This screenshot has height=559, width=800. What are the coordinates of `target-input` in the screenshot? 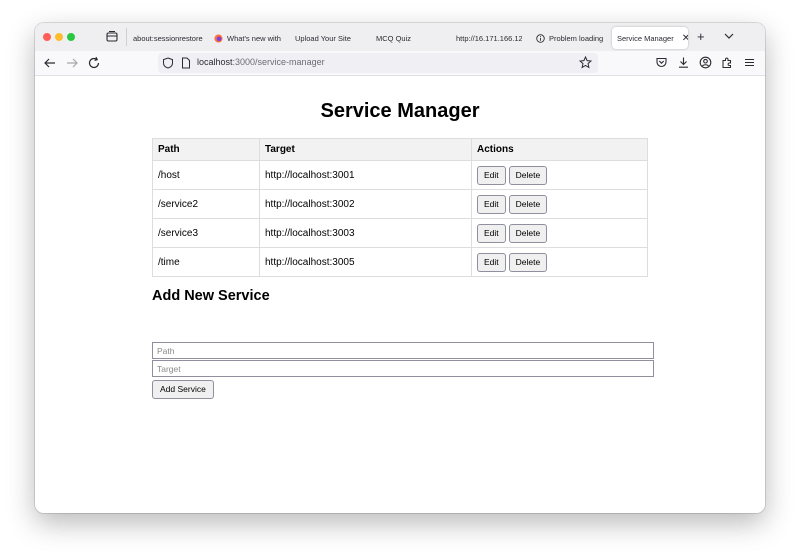 It's located at (403, 368).